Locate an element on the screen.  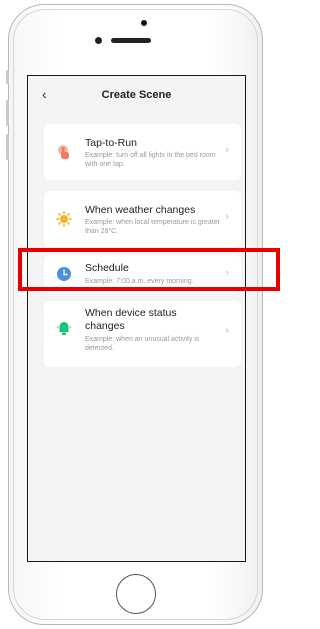
device-icon is located at coordinates (64, 328).